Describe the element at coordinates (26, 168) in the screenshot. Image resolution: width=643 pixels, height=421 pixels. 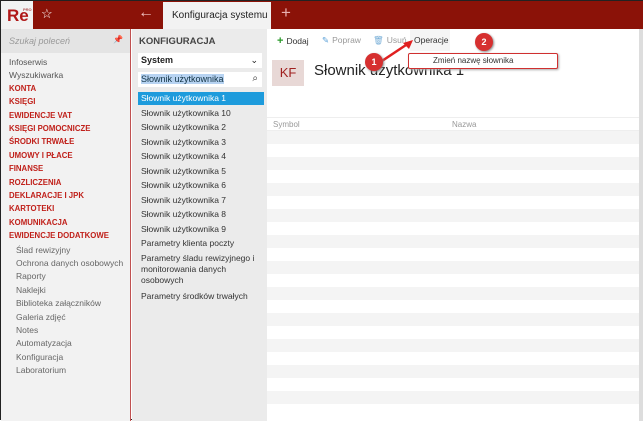
I see `sidebar-item: FINANSE` at that location.